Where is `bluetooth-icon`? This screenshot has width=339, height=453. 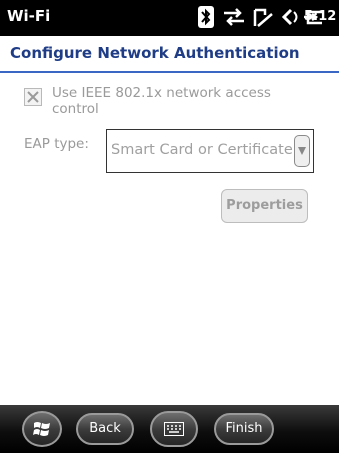
bluetooth-icon is located at coordinates (206, 17).